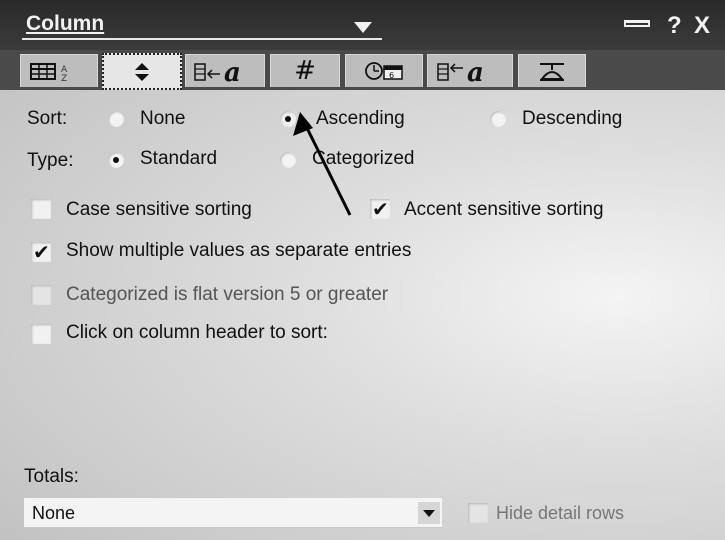  What do you see at coordinates (47, 118) in the screenshot?
I see `sort-label: Sort:` at bounding box center [47, 118].